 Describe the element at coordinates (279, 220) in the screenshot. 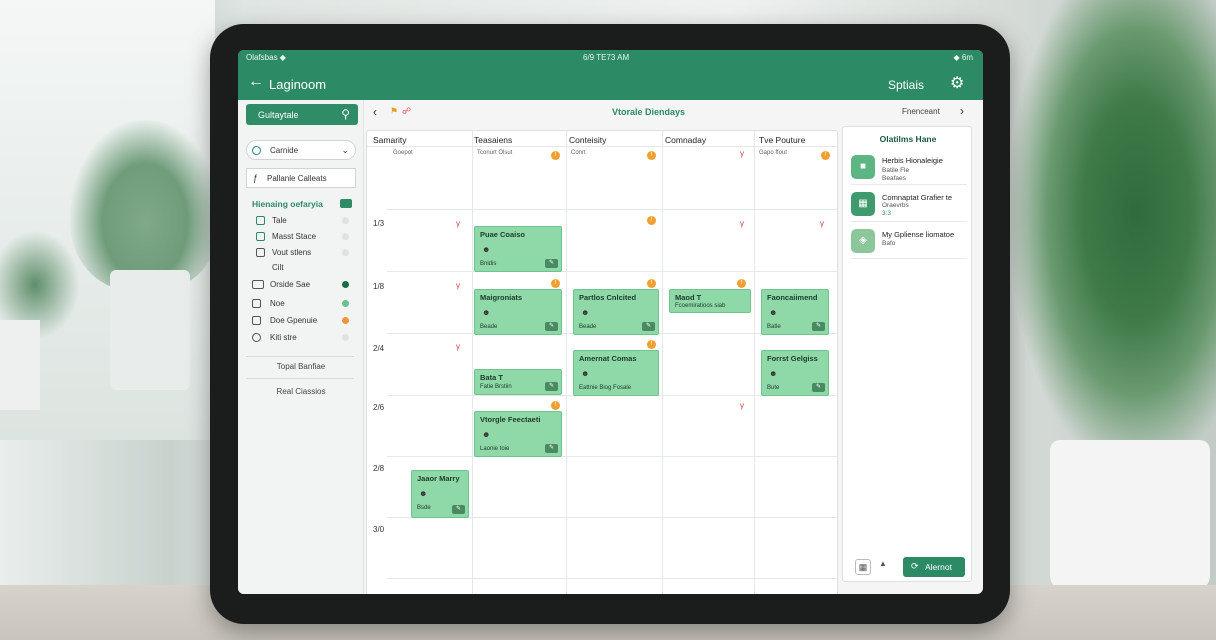

I see `sidebar-item-label: Tale` at that location.